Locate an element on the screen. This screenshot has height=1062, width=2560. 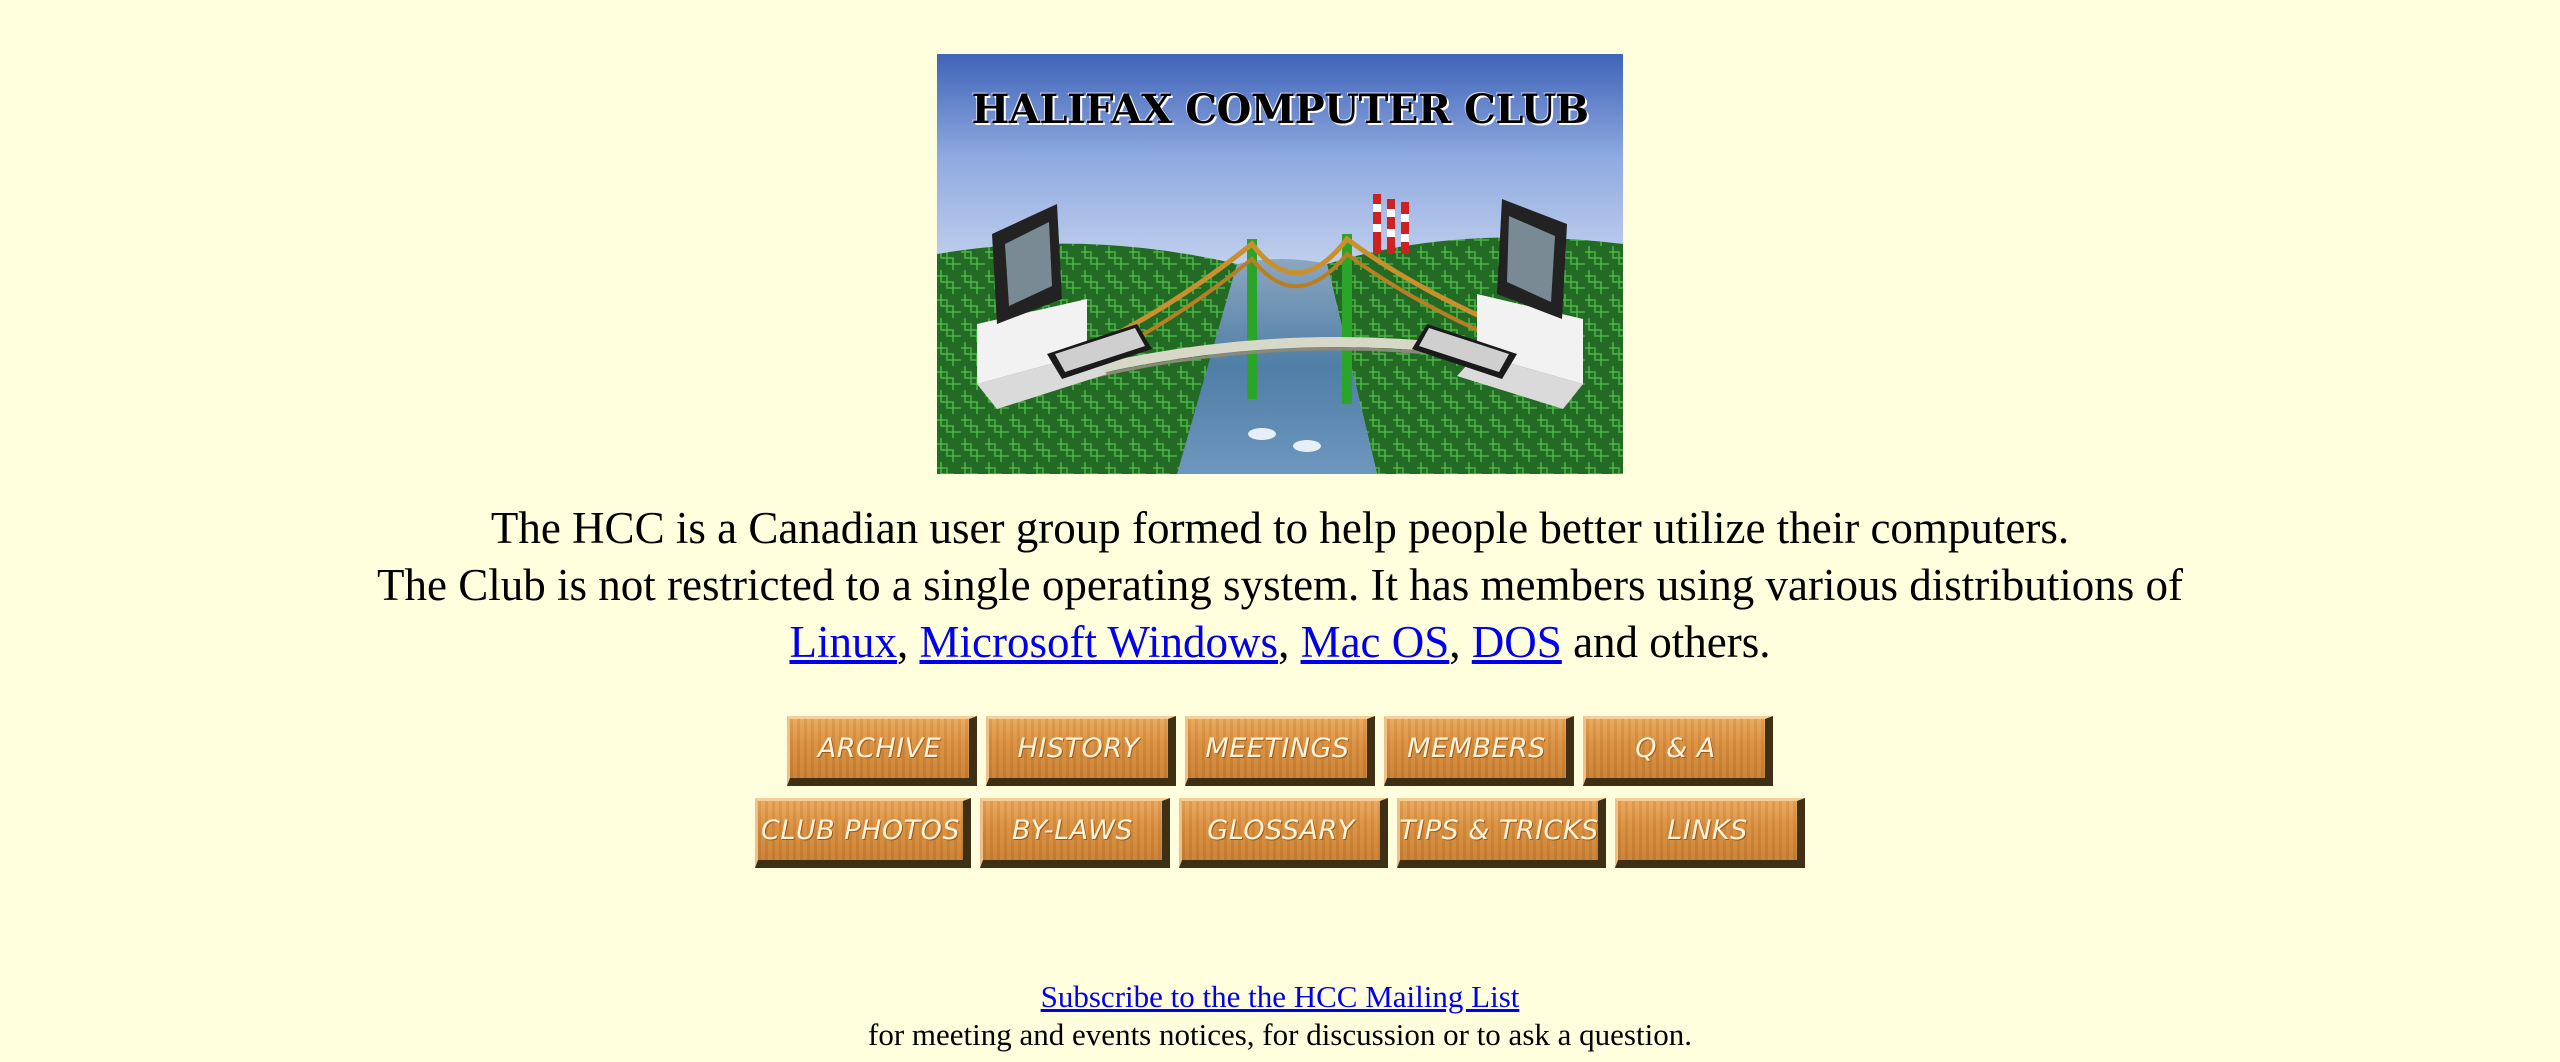
glossary-button: GLOSSARY is located at coordinates (1283, 833).